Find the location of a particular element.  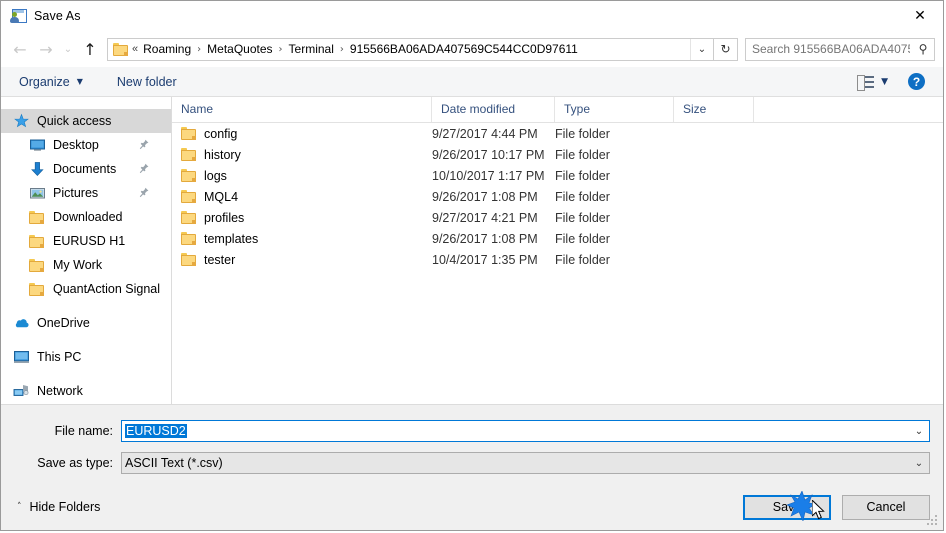

file-date-cell: 10/4/2017 1:35 PM is located at coordinates (485, 259).